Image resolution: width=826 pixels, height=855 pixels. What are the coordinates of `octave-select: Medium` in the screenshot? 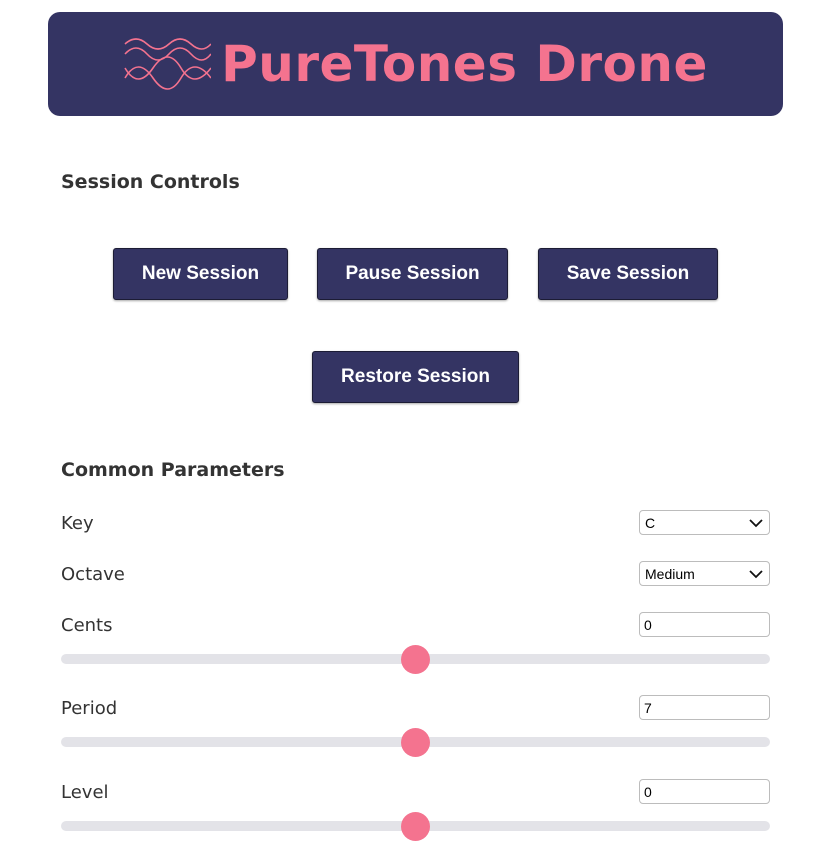 It's located at (704, 573).